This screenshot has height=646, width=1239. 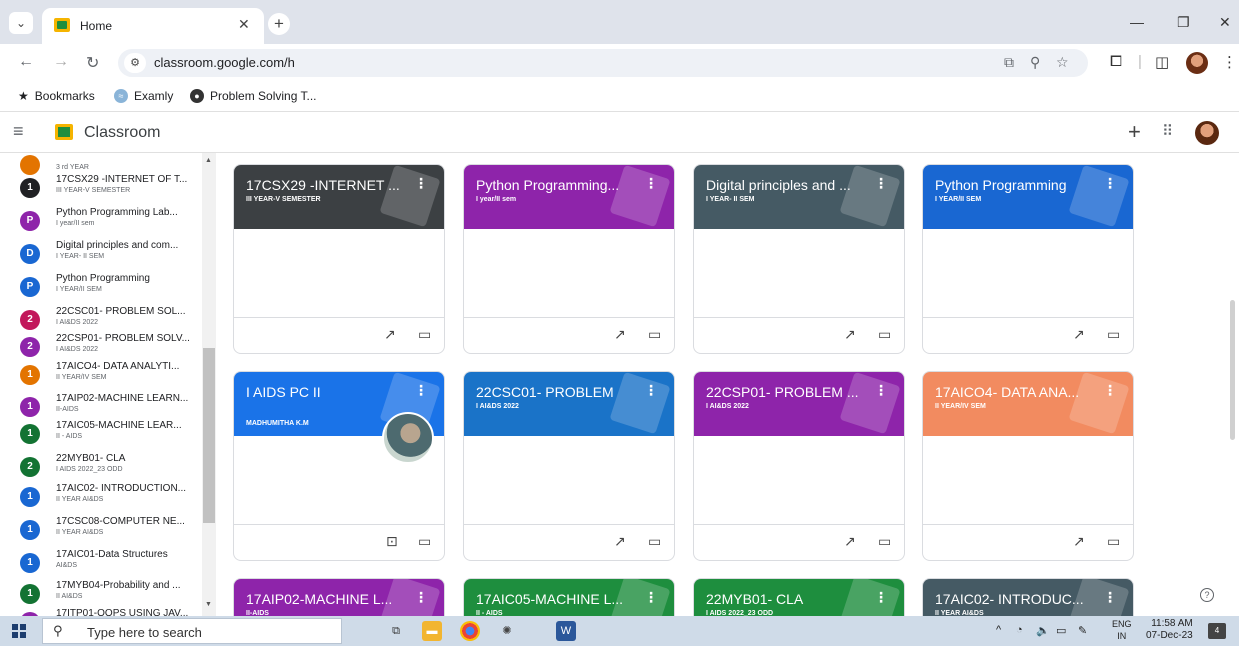 I want to click on bookmark-bookmarks: ★ Bookmarks, so click(x=56, y=96).